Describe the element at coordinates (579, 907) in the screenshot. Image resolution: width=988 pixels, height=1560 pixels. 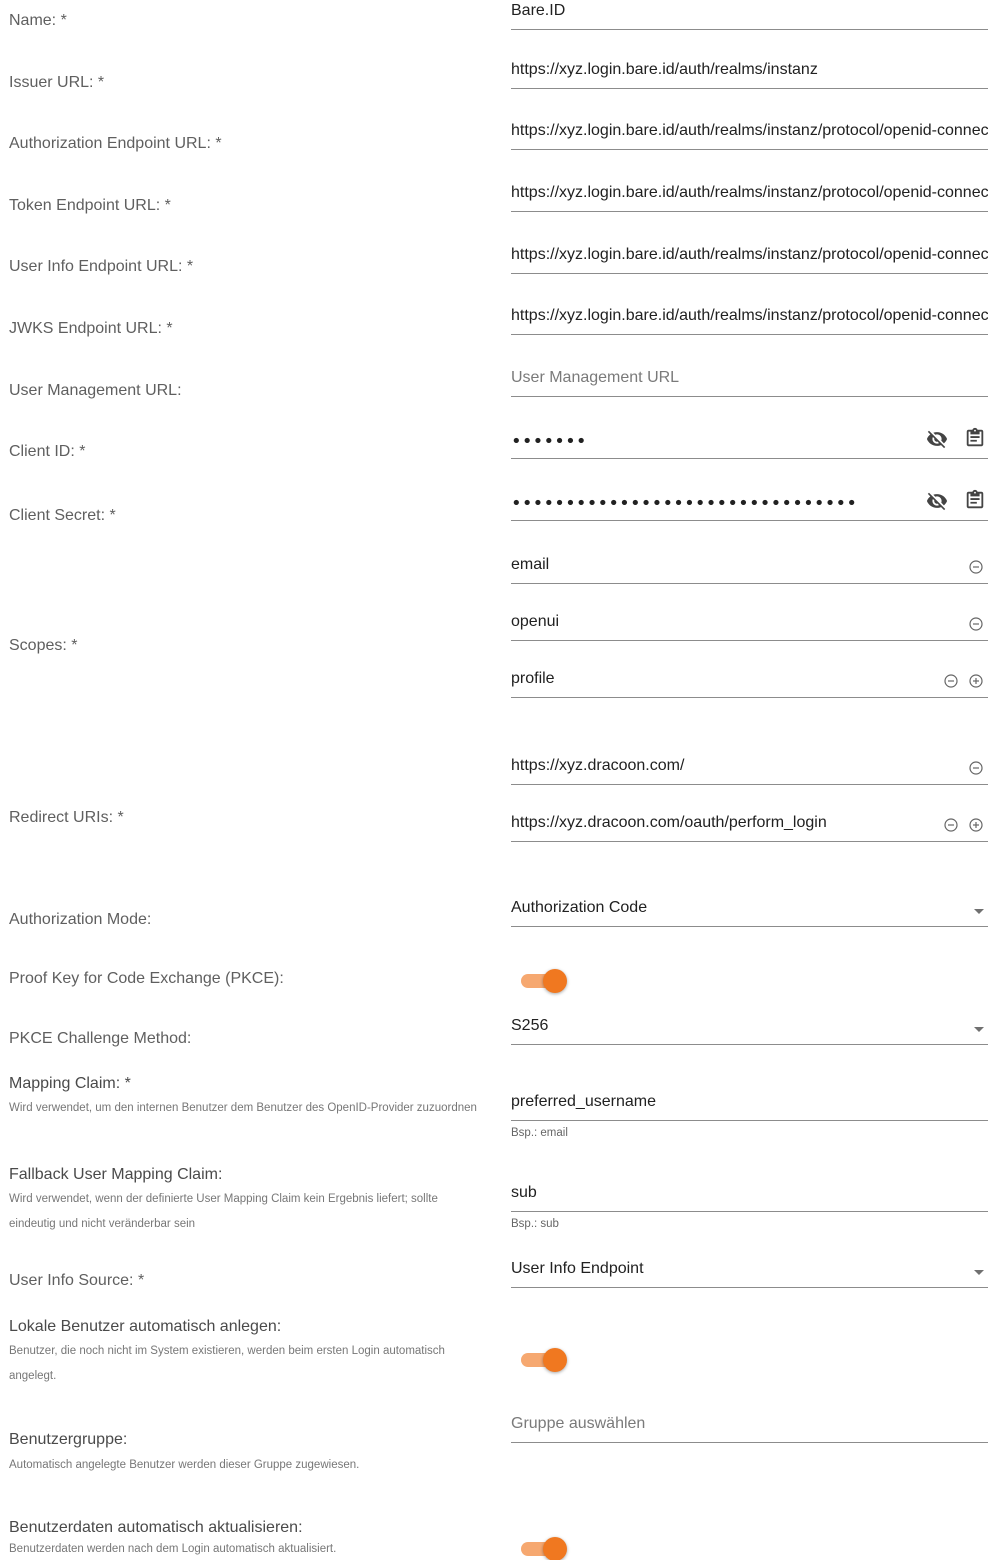
I see `authorization-mode-value: Authorization Code` at that location.